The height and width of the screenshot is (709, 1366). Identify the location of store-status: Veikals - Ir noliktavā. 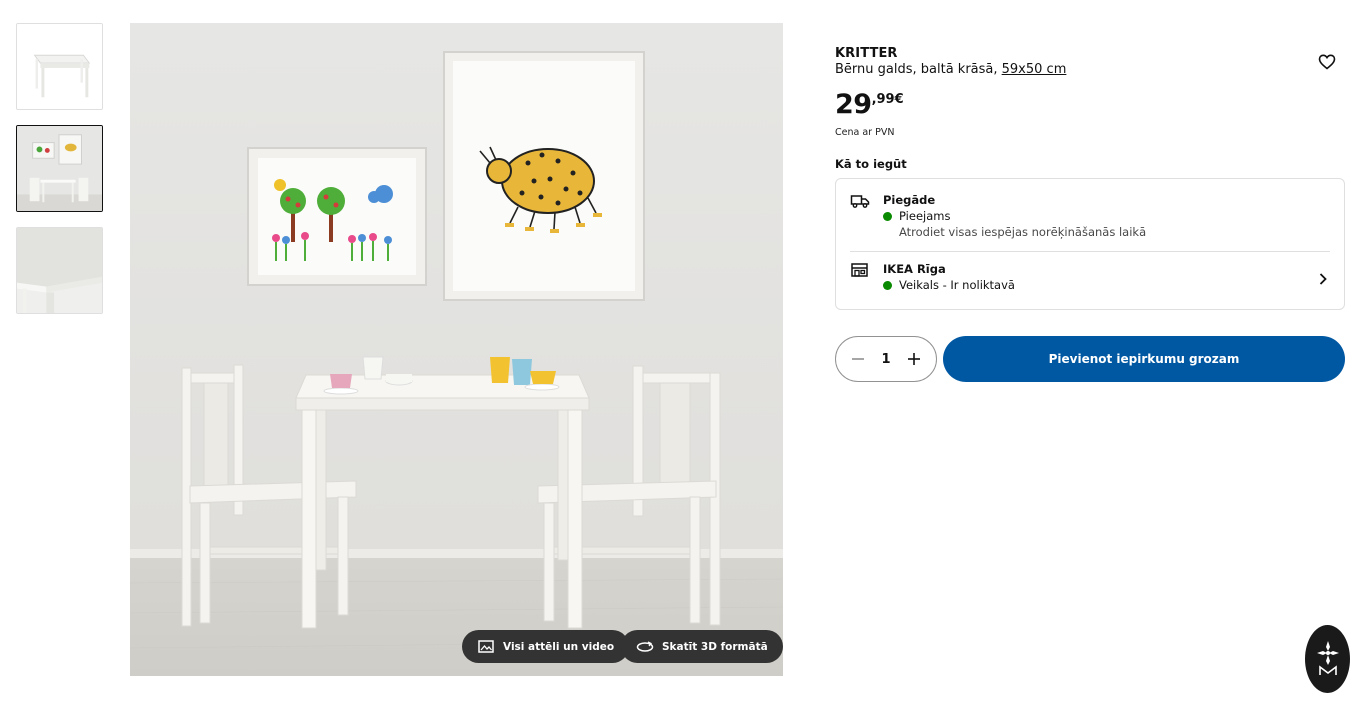
(957, 285).